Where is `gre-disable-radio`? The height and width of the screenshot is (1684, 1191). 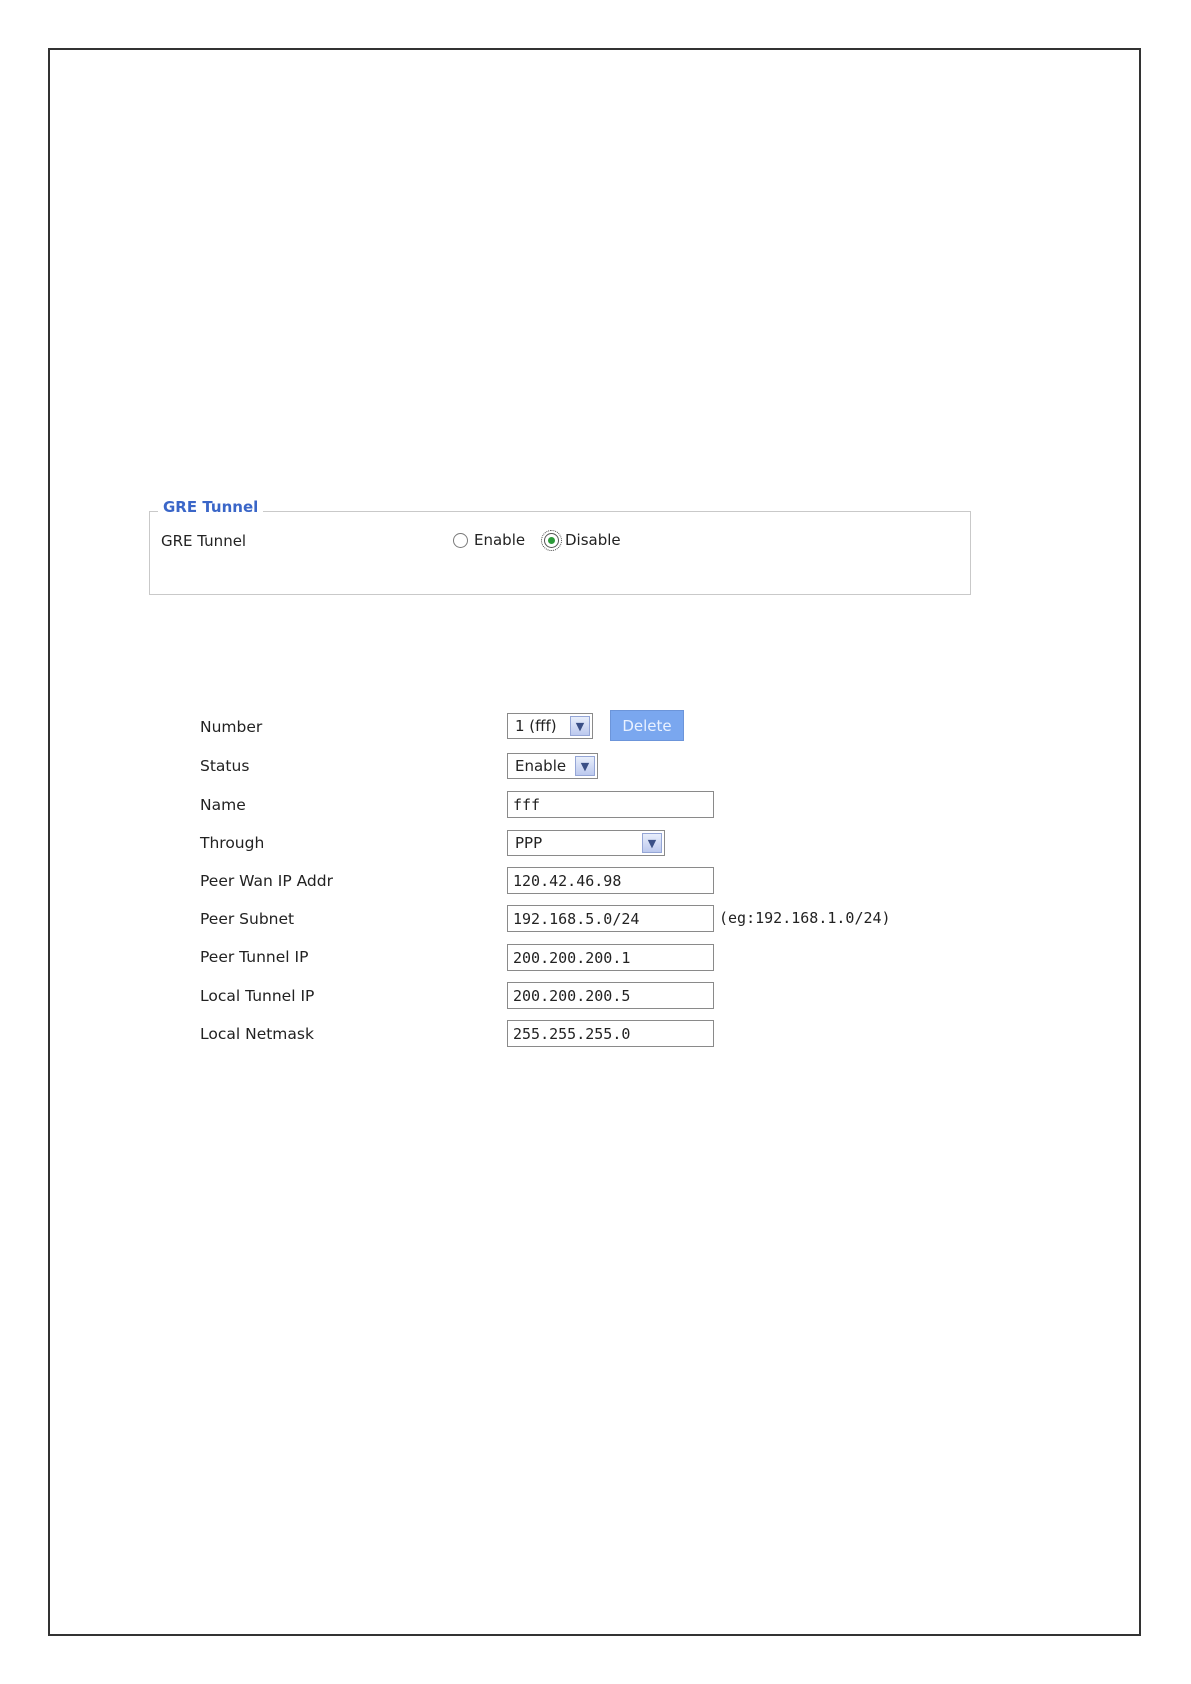 gre-disable-radio is located at coordinates (551, 540).